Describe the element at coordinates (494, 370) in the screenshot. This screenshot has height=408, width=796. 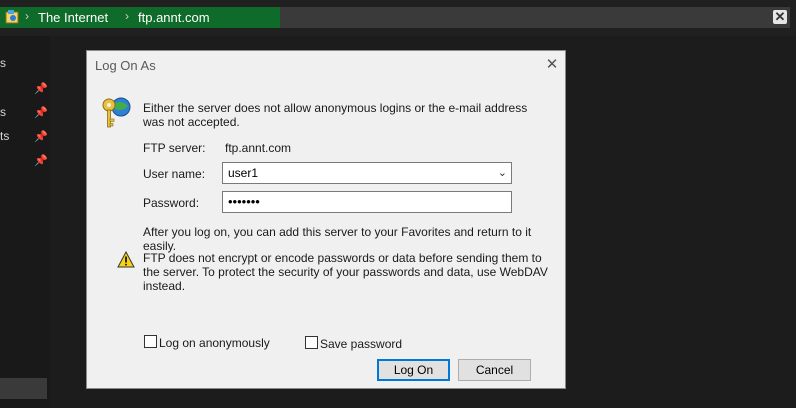
I see `cancel-button: Cancel` at that location.